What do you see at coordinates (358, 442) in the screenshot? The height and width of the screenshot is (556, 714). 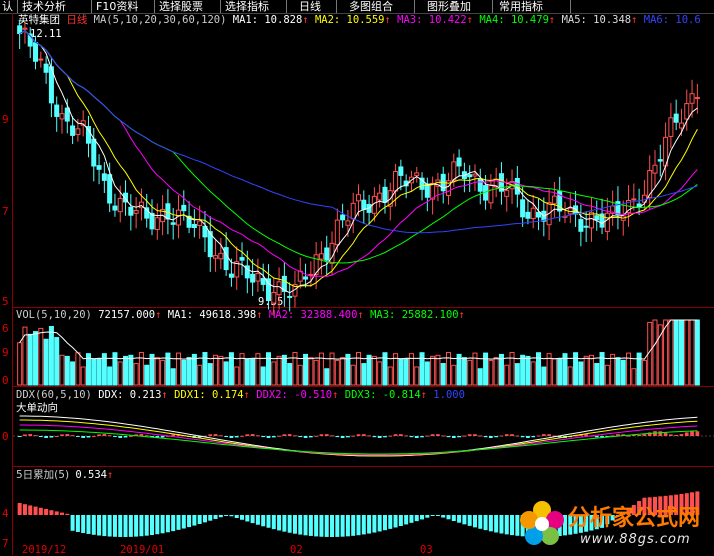 I see `ddx-line` at bounding box center [358, 442].